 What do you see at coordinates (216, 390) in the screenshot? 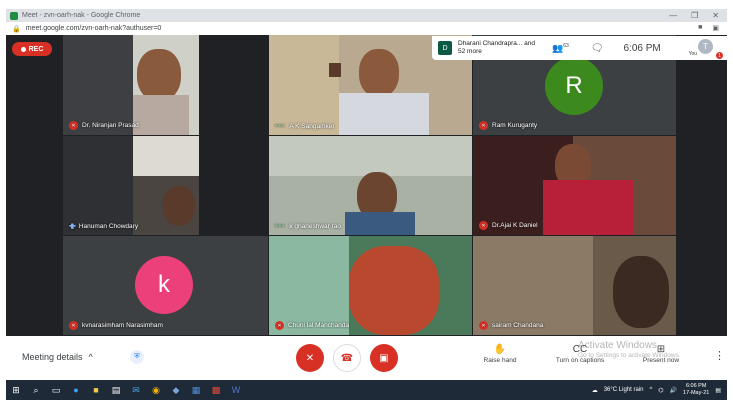
I see `acrobat-icon: ▩` at bounding box center [216, 390].